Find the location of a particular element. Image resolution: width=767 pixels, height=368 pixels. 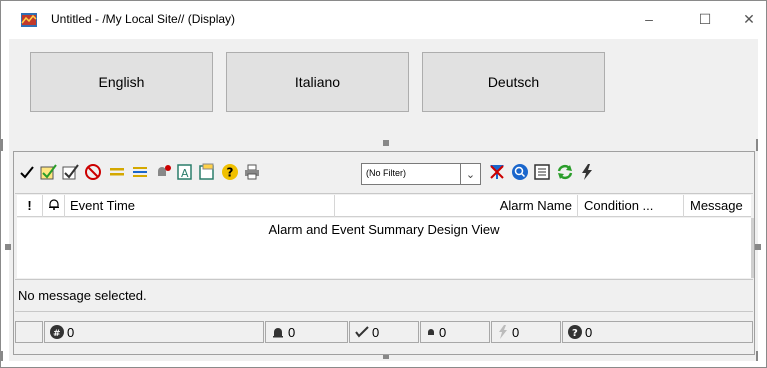

no-entry-icon is located at coordinates (93, 172).